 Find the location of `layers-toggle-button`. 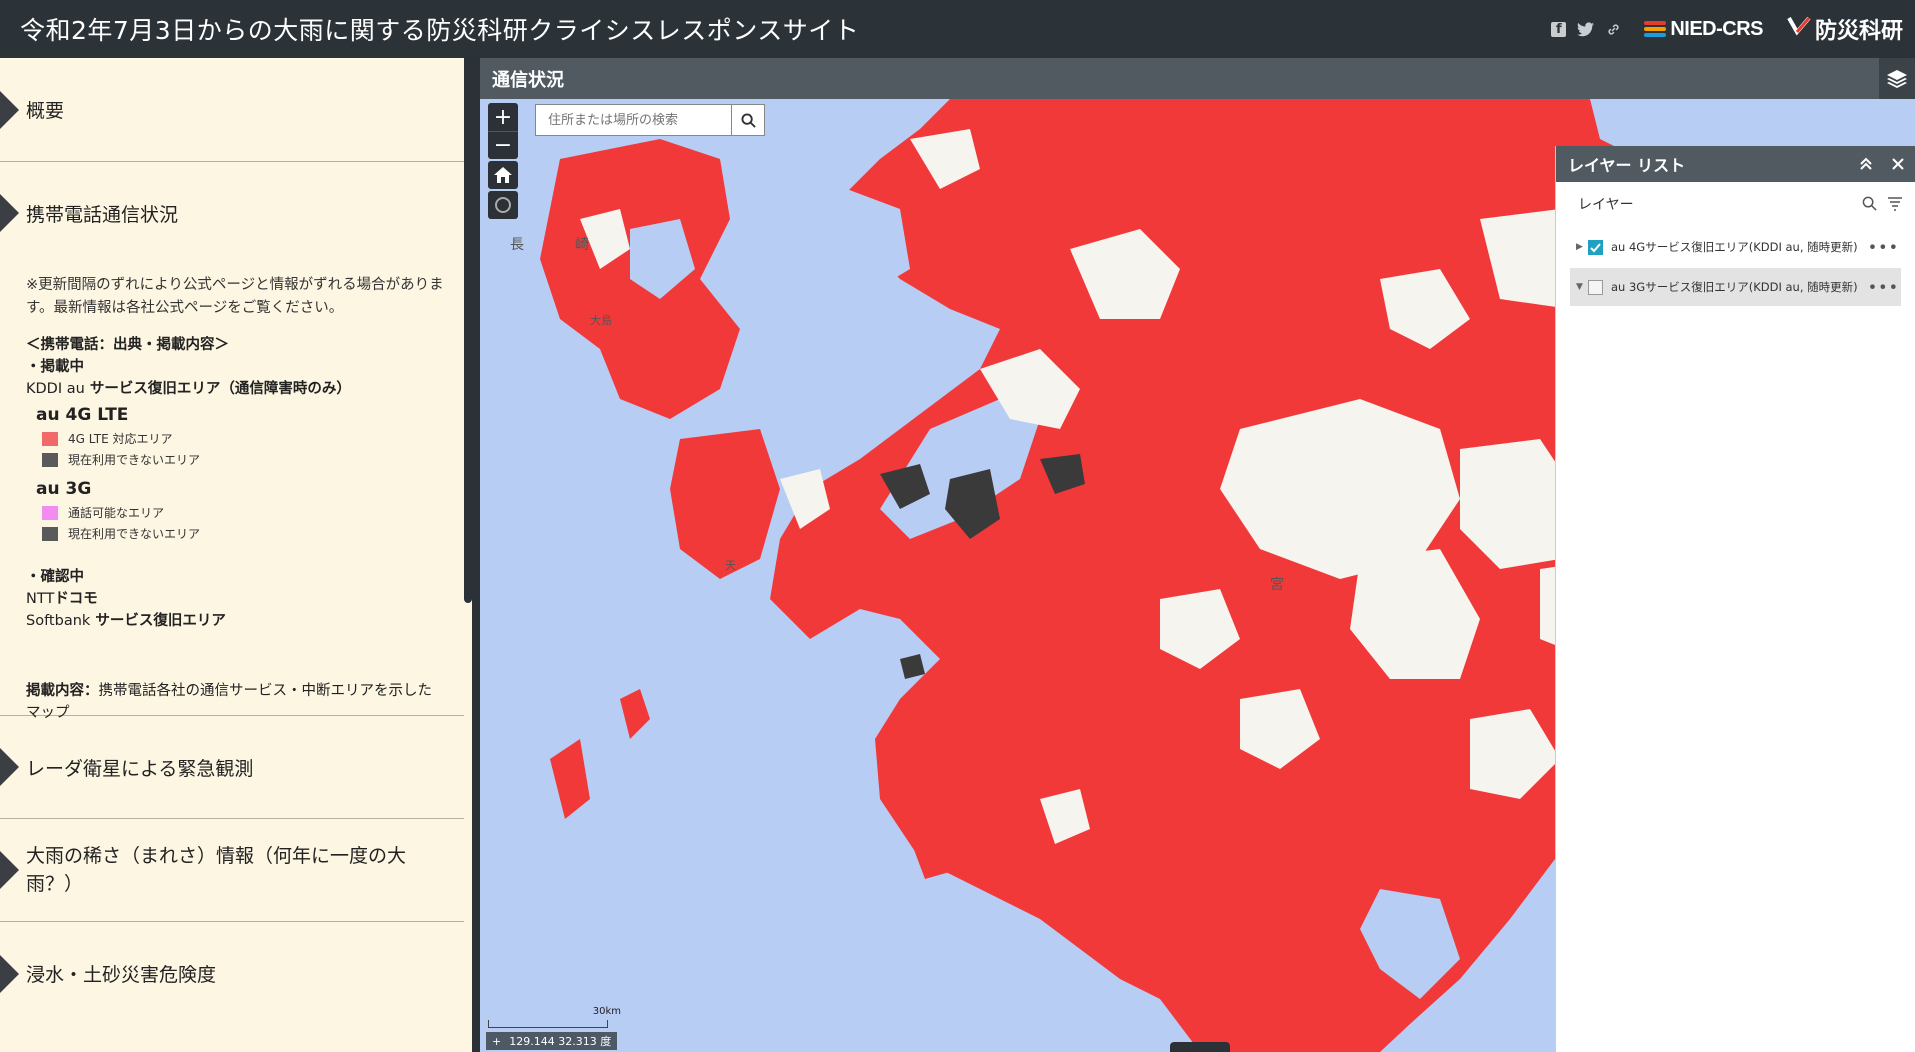

layers-toggle-button is located at coordinates (1897, 78).